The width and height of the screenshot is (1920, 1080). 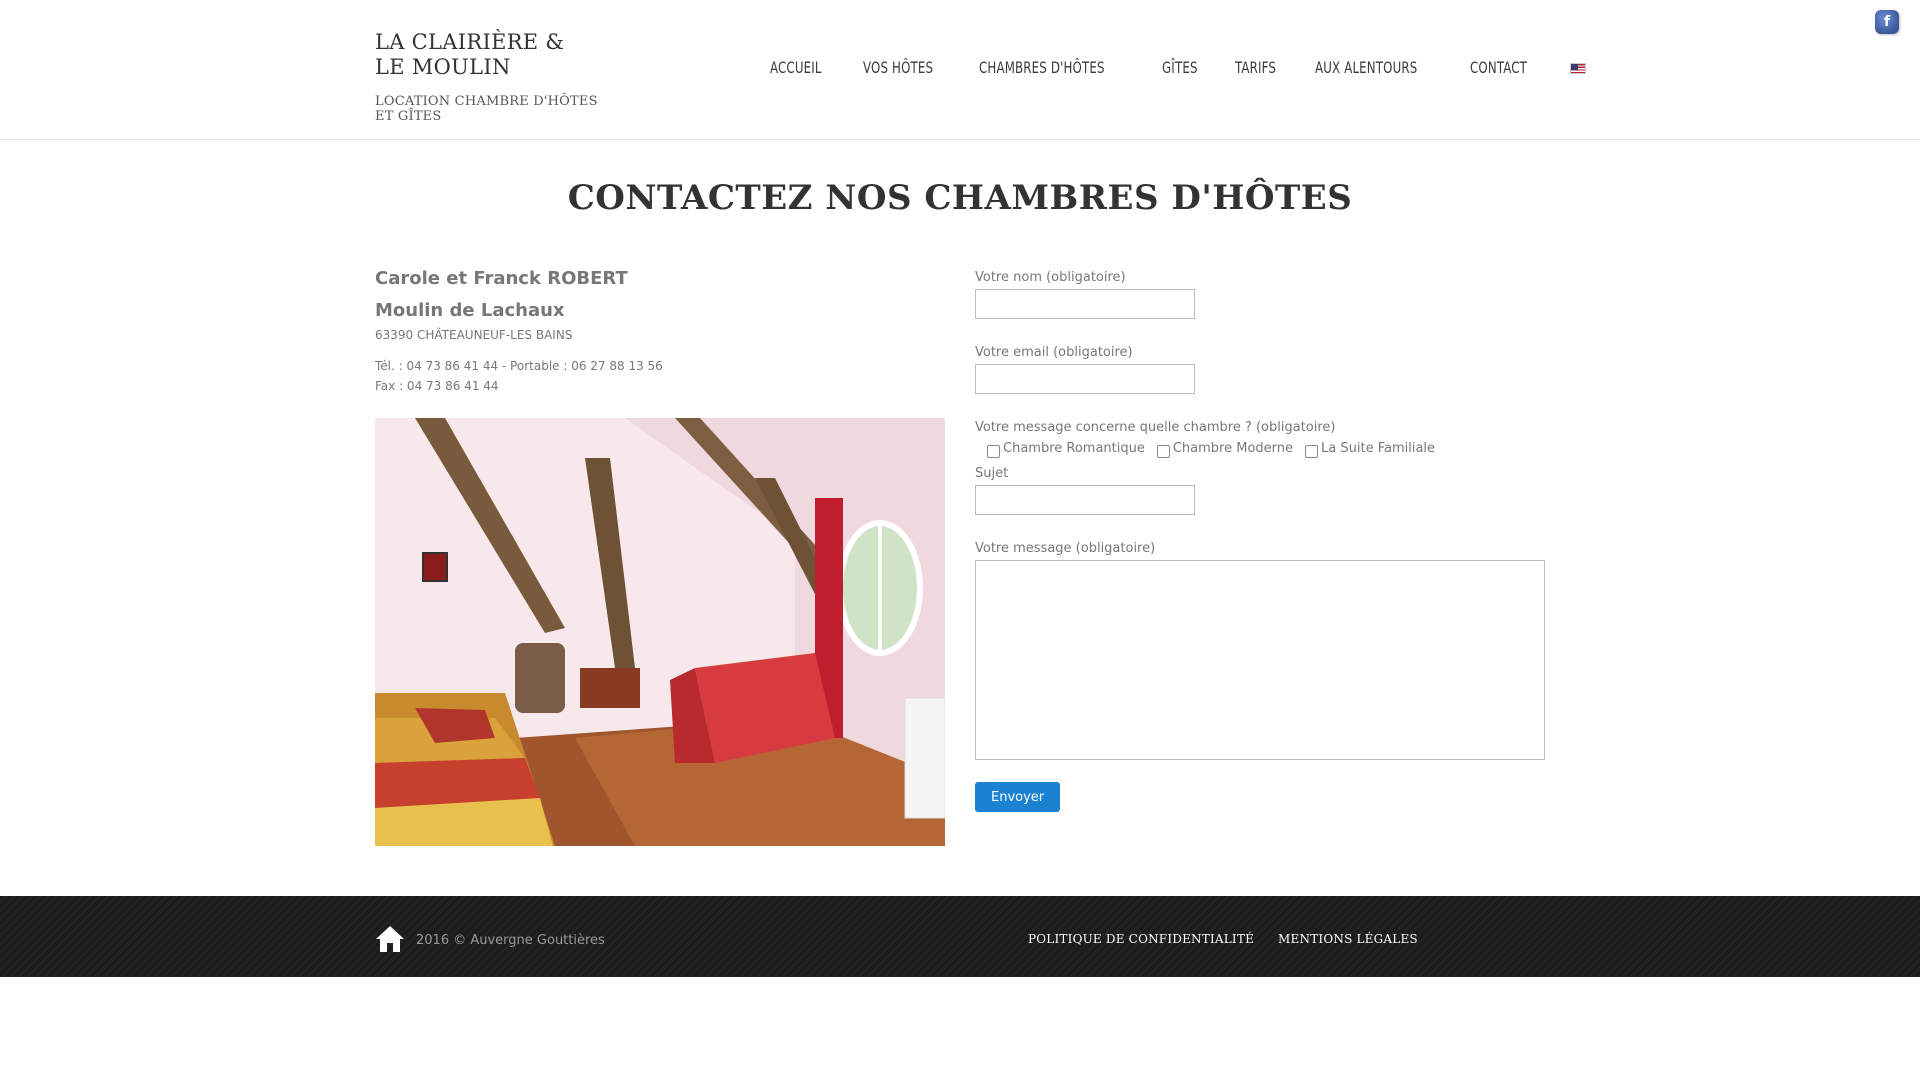 I want to click on home-icon, so click(x=390, y=939).